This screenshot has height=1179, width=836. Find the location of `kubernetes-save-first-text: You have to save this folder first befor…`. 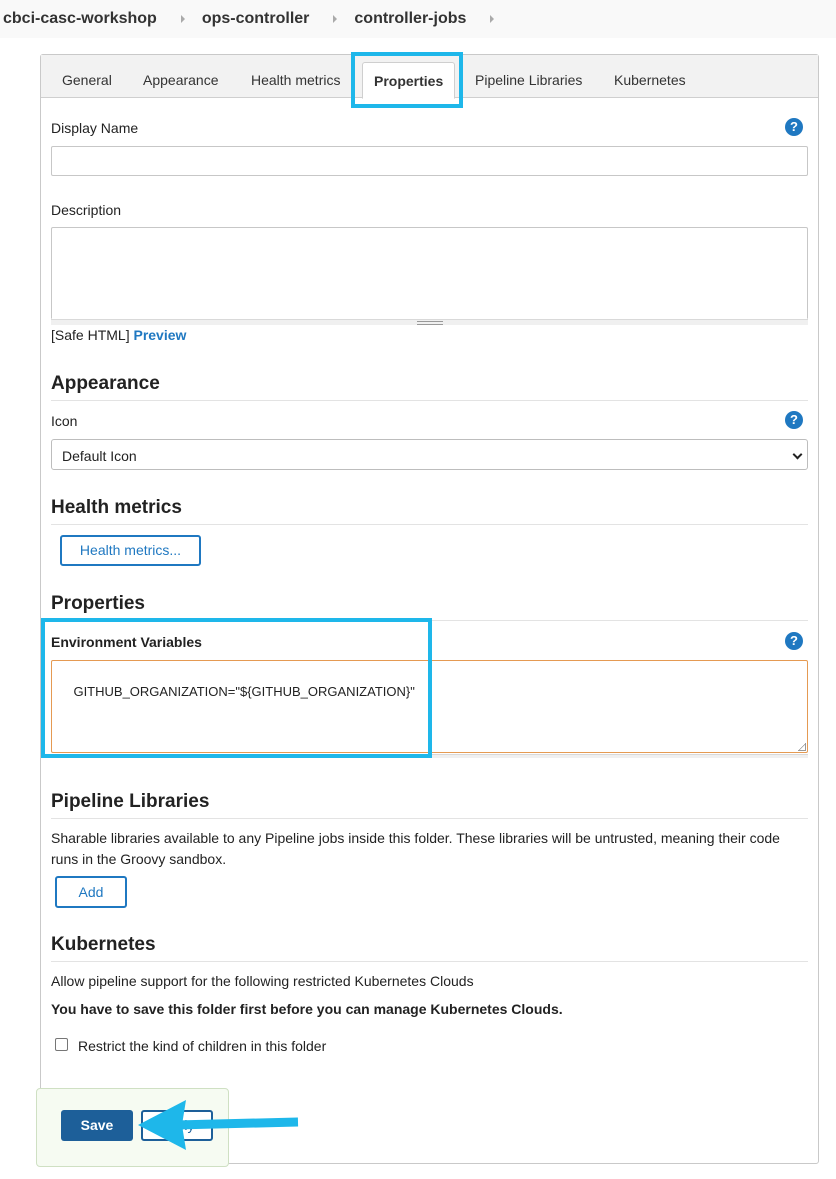

kubernetes-save-first-text: You have to save this folder first befor… is located at coordinates (307, 1009).